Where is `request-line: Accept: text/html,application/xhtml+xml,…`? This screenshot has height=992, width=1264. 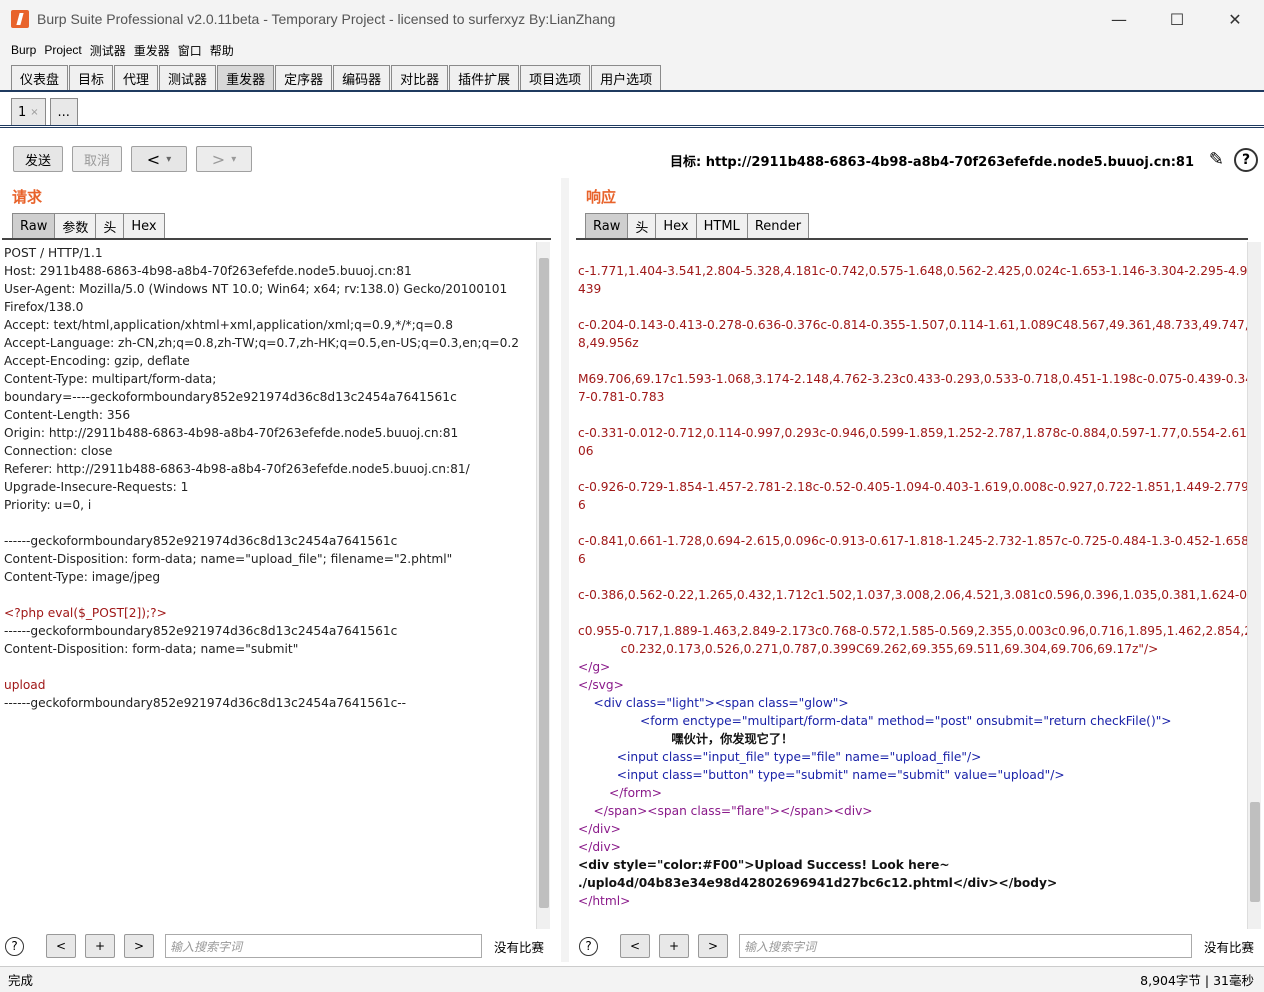 request-line: Accept: text/html,application/xhtml+xml,… is located at coordinates (229, 325).